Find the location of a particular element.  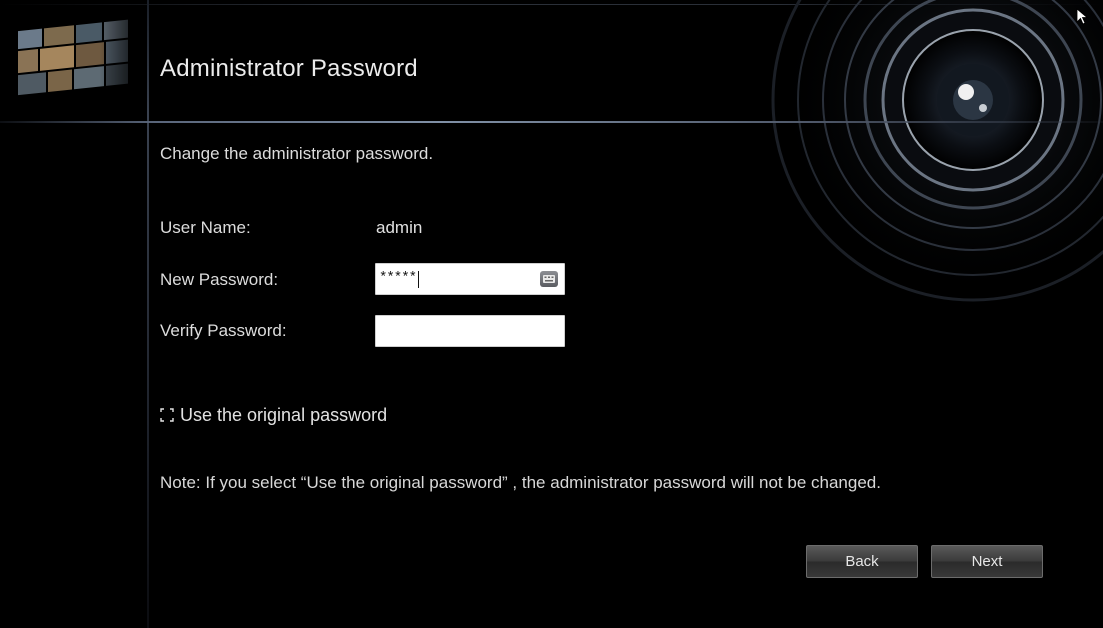

use-original-password-label: Use the original password is located at coordinates (284, 414).